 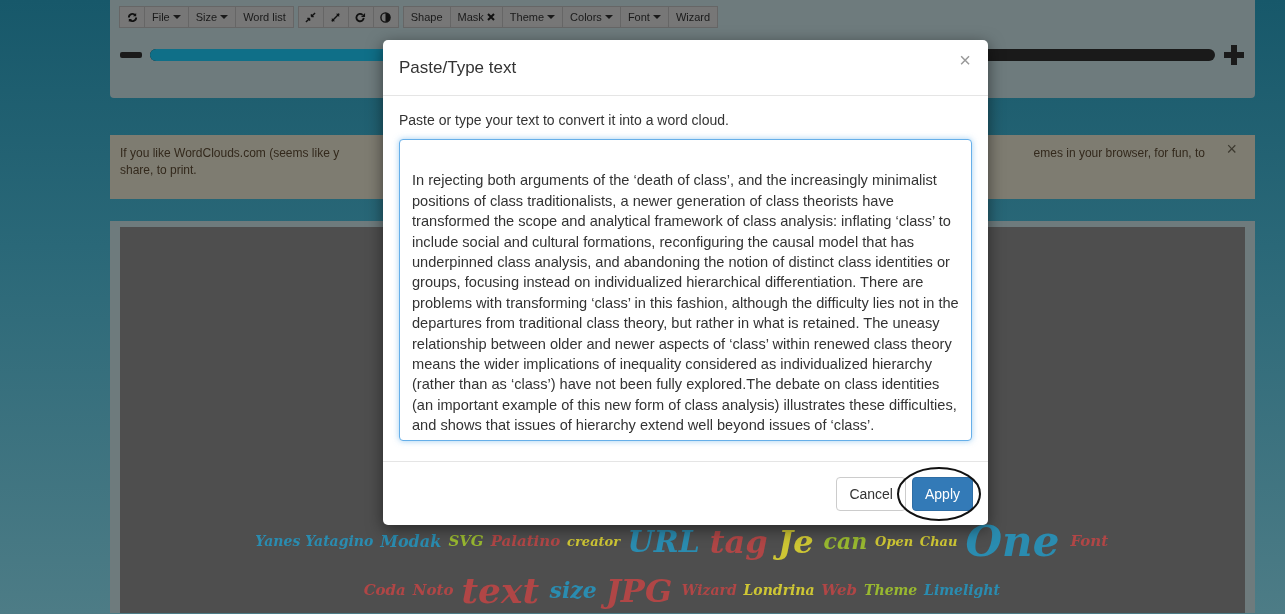 What do you see at coordinates (476, 17) in the screenshot?
I see `toolbar-button: Mask` at bounding box center [476, 17].